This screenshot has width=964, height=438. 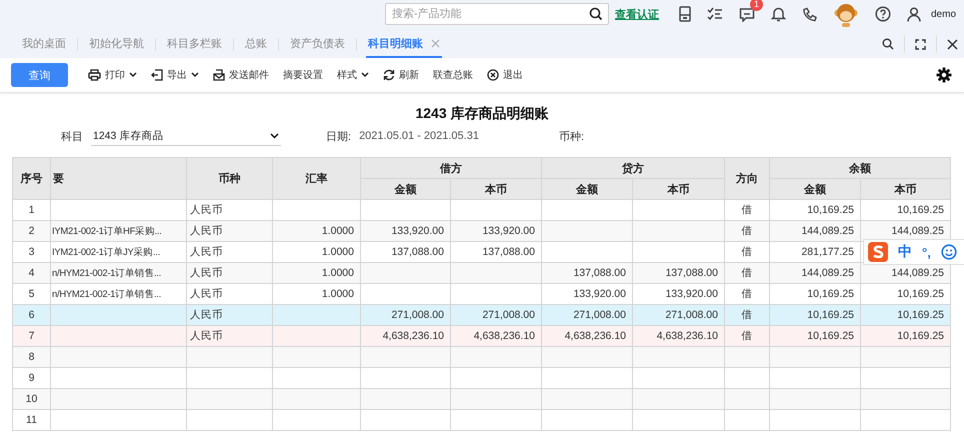 What do you see at coordinates (913, 14) in the screenshot?
I see `user-icon` at bounding box center [913, 14].